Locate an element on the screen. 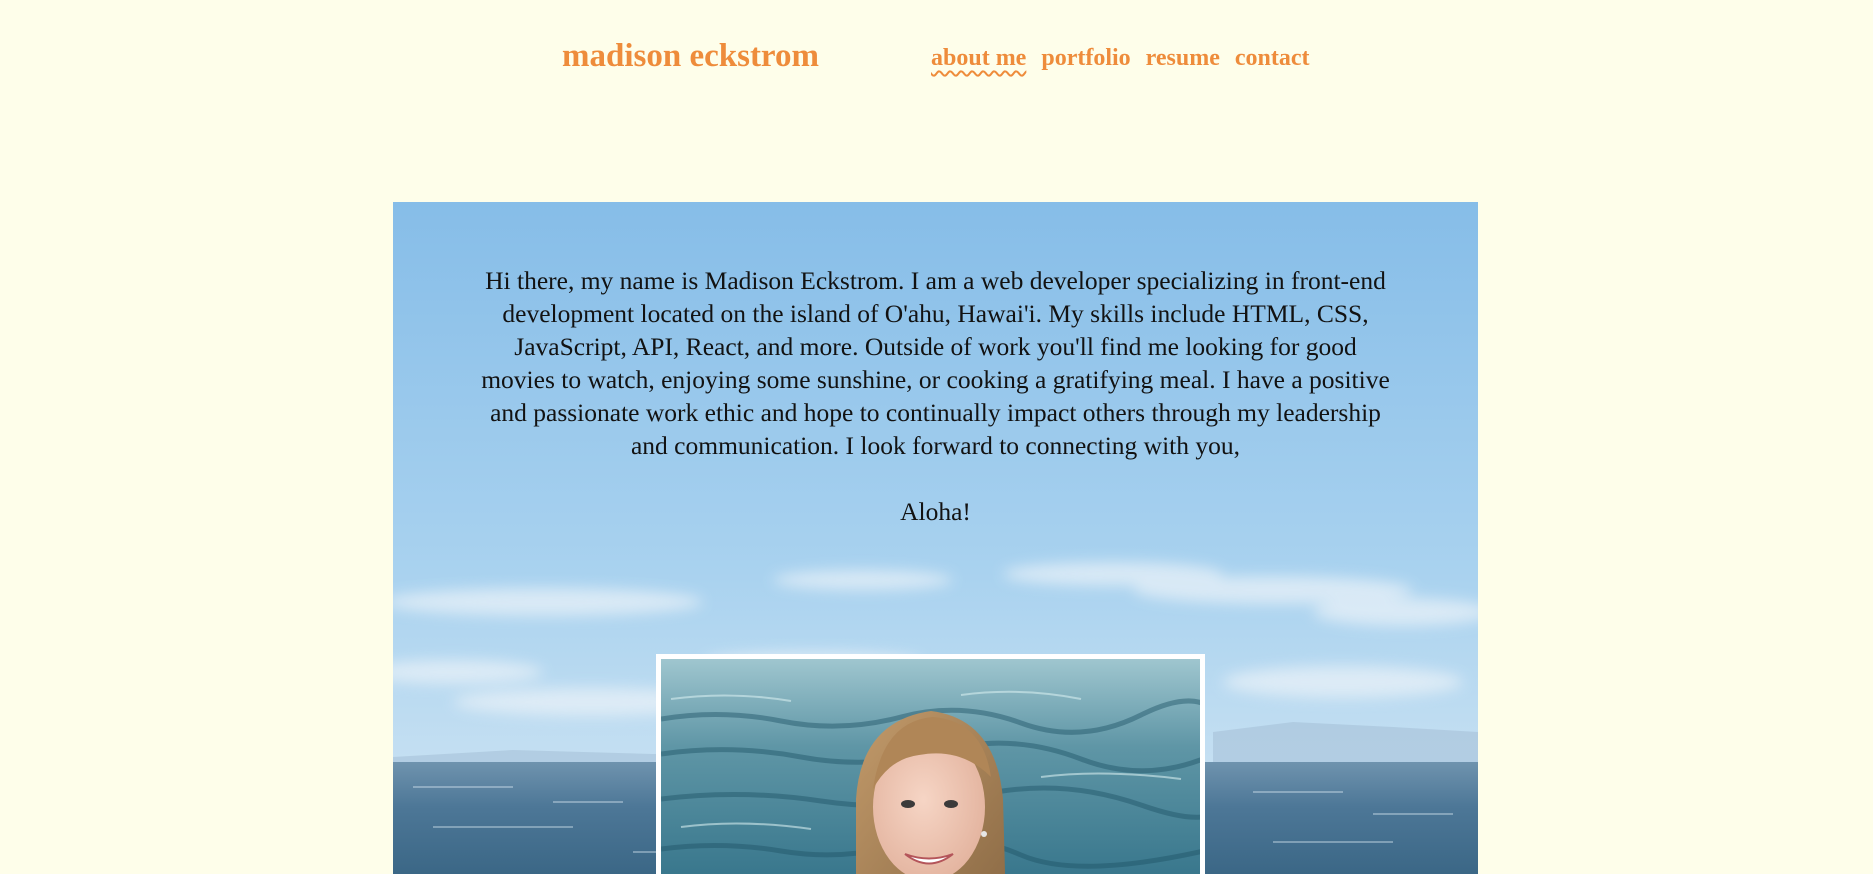 The width and height of the screenshot is (1873, 874). nav-link-contact: contact is located at coordinates (1272, 58).